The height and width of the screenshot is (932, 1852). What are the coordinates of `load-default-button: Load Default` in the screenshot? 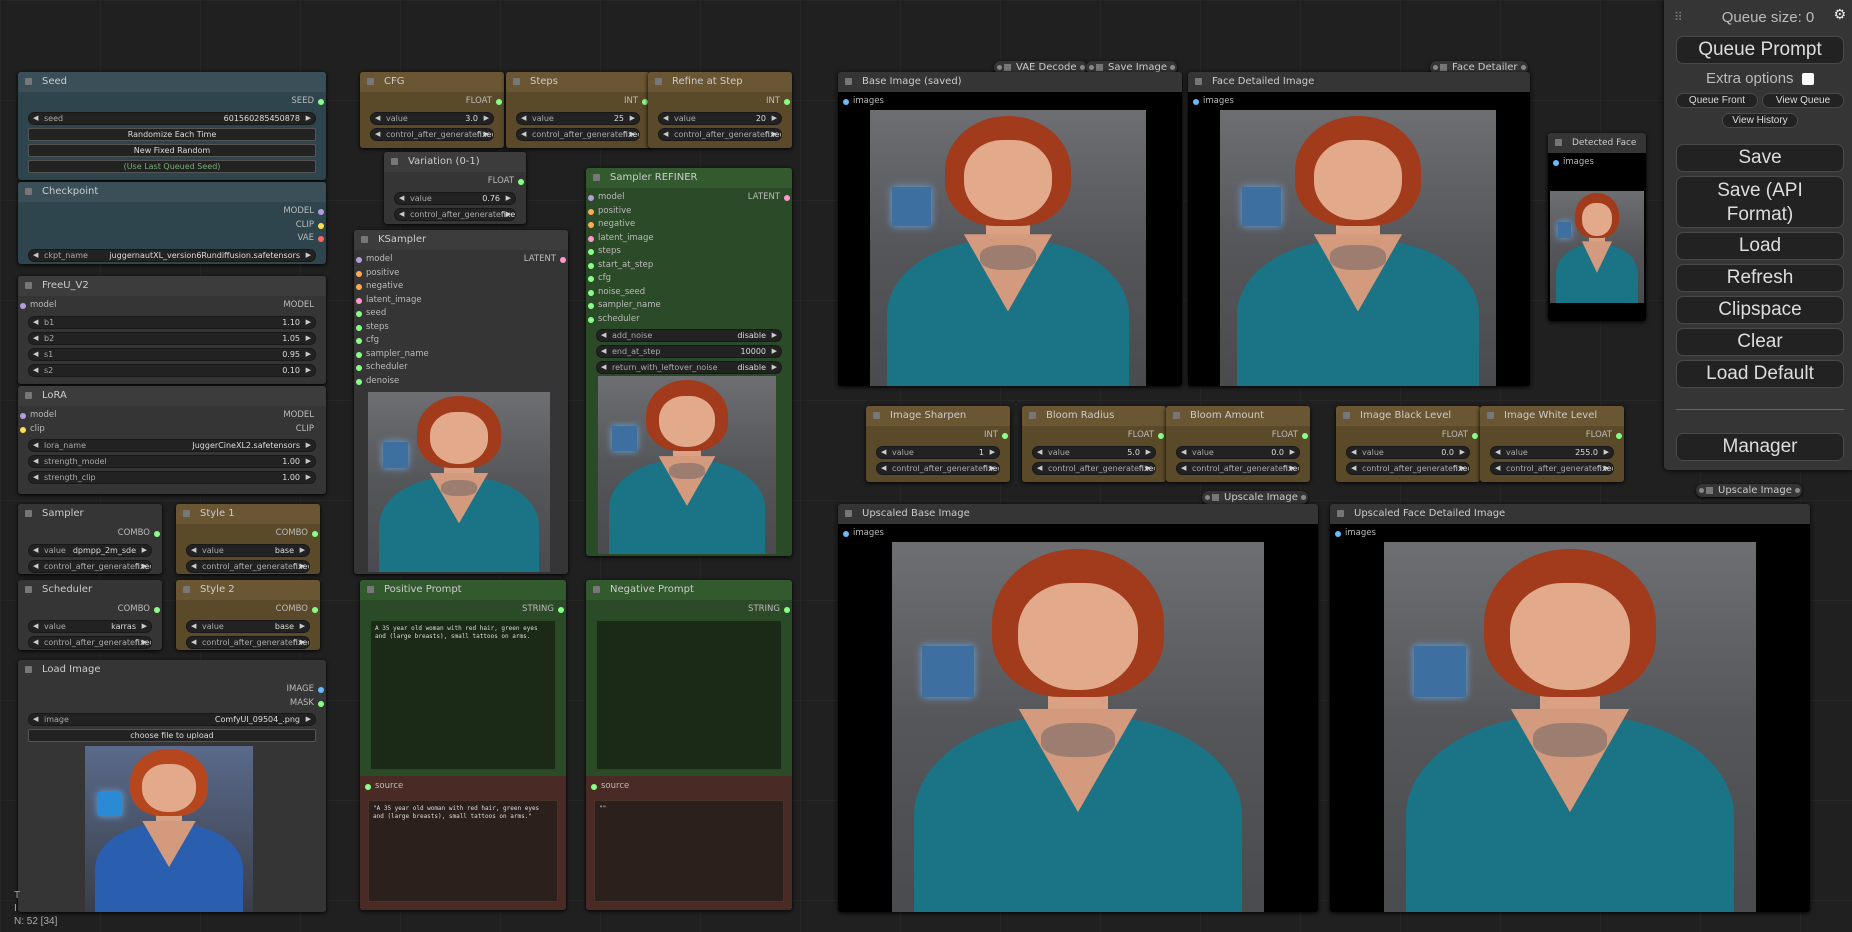 It's located at (1760, 374).